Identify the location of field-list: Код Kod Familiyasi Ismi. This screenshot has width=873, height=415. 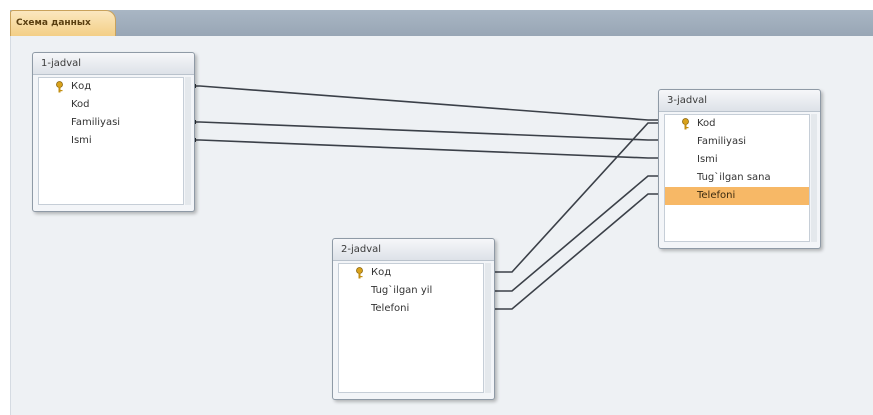
(111, 141).